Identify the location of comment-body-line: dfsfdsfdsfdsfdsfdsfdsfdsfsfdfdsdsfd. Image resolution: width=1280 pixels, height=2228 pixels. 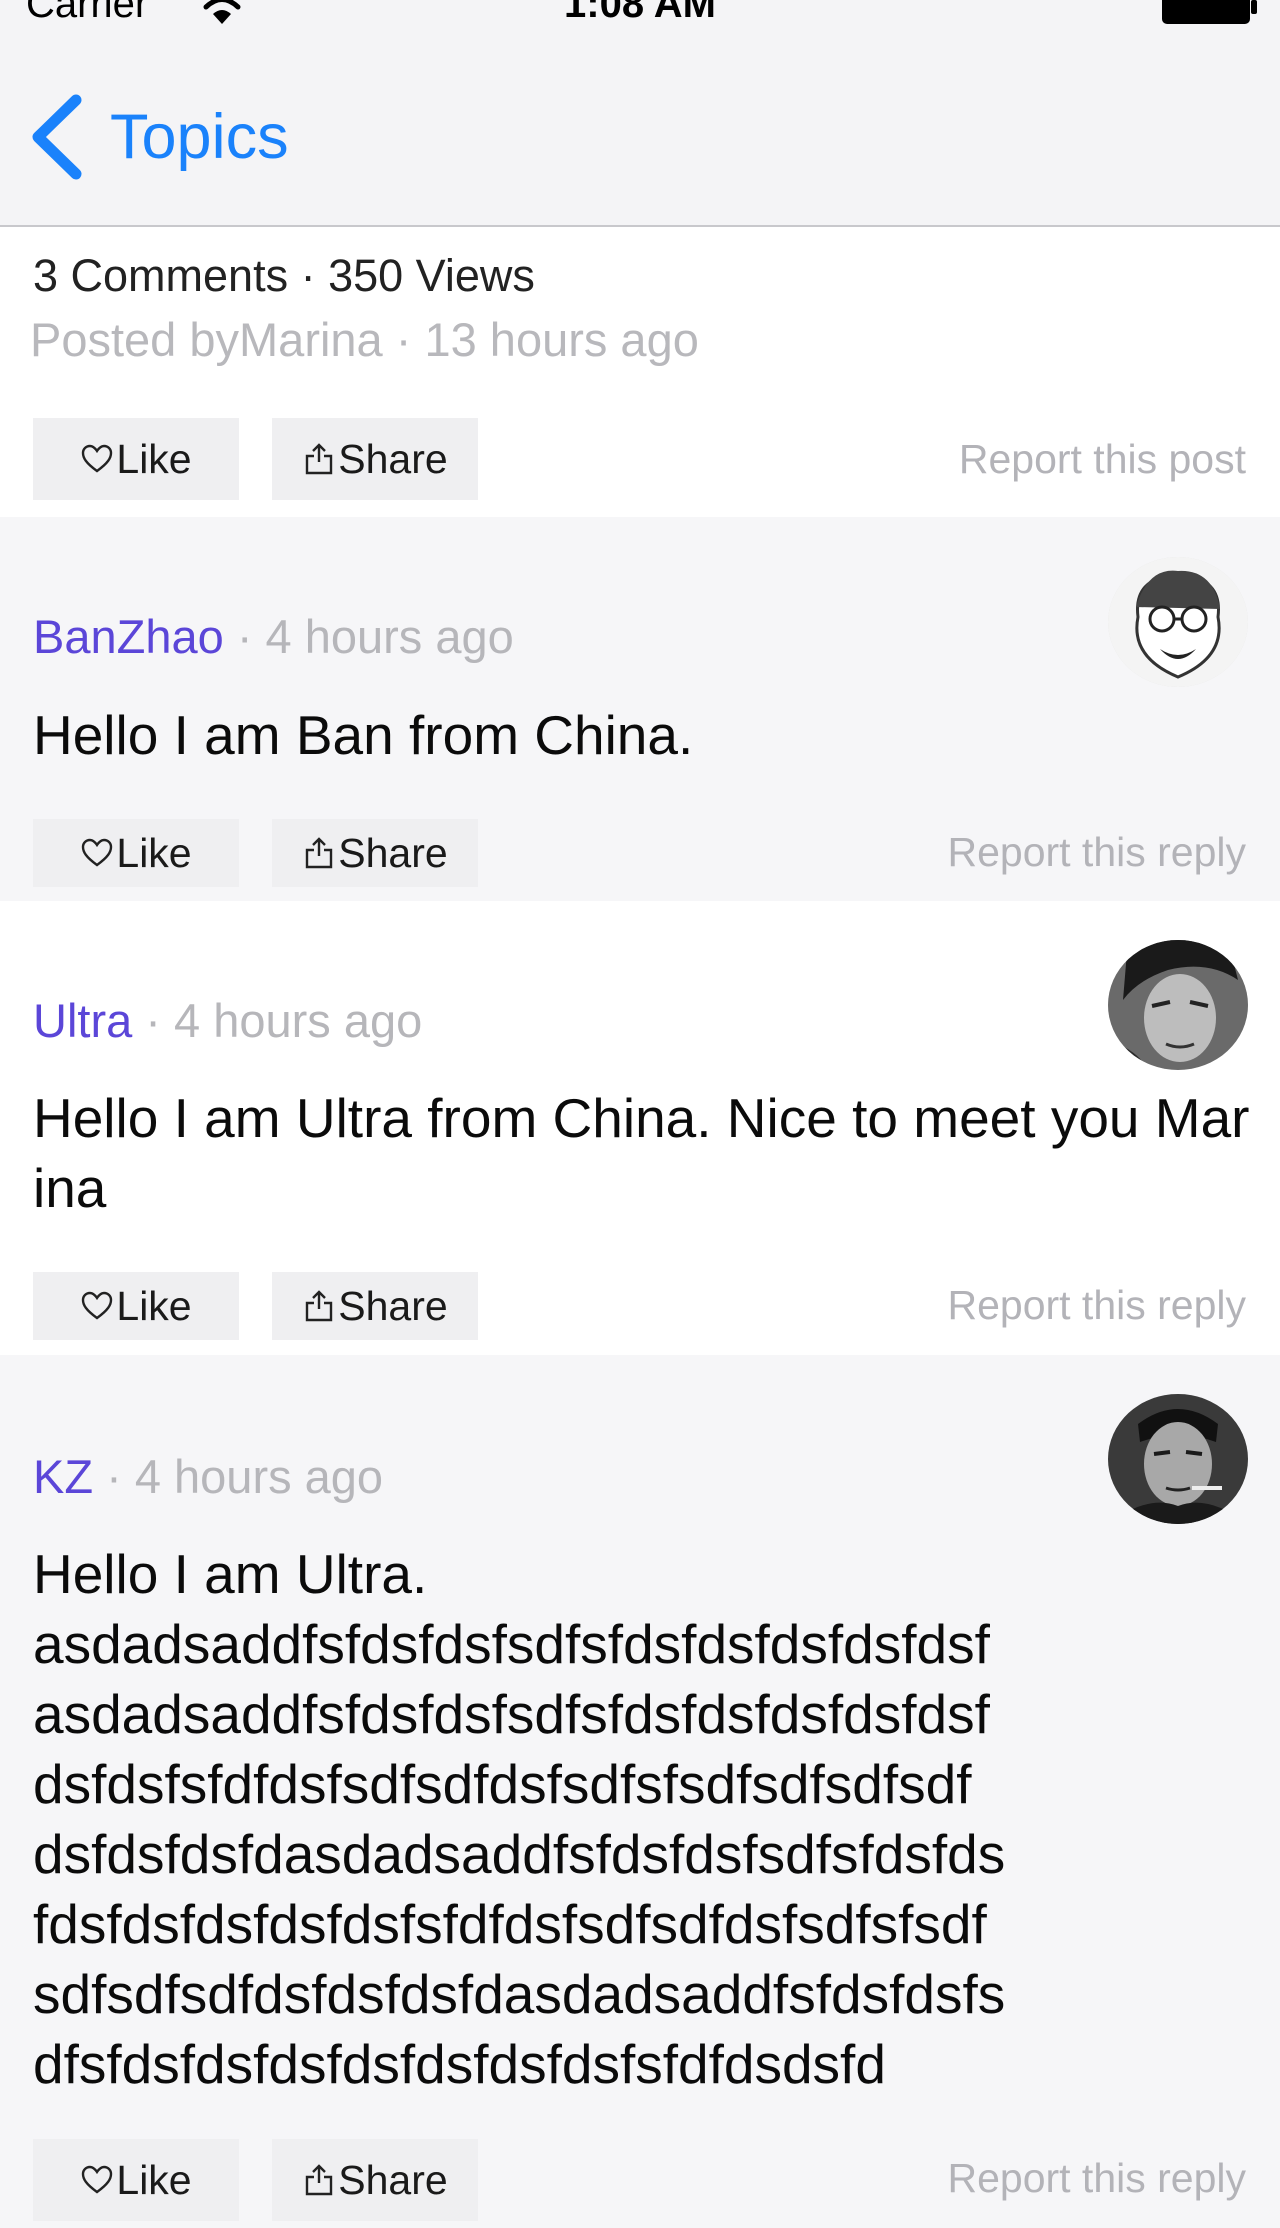
(459, 2064).